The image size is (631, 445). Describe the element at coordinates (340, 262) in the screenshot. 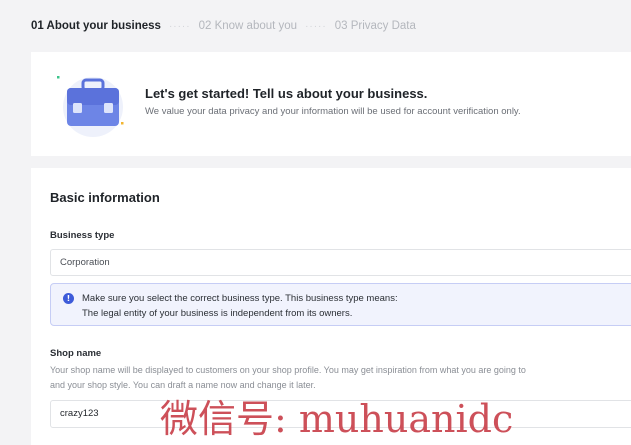

I see `business-type-select: Corporation` at that location.